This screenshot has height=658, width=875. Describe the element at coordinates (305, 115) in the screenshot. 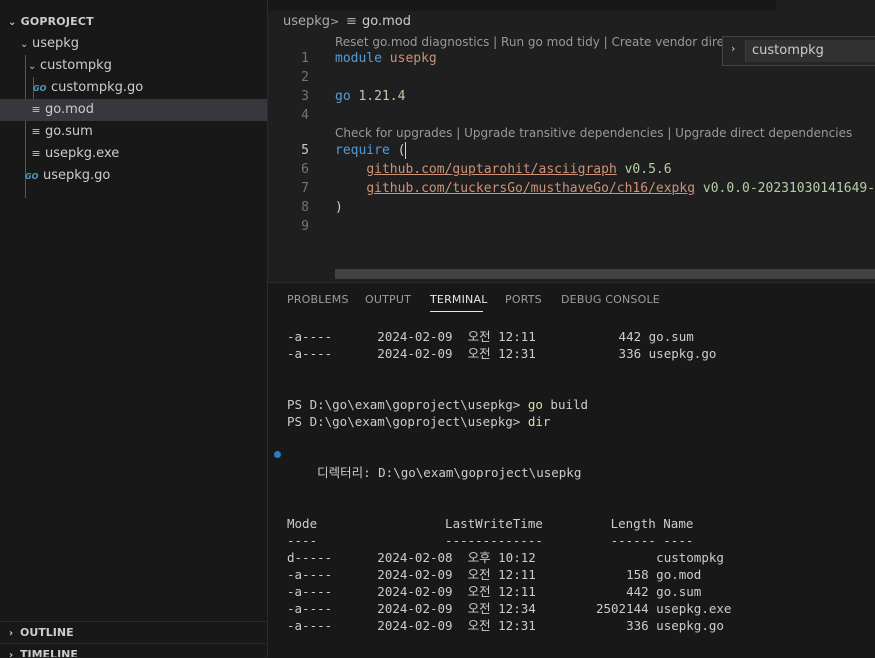

I see `line-number: 4` at that location.